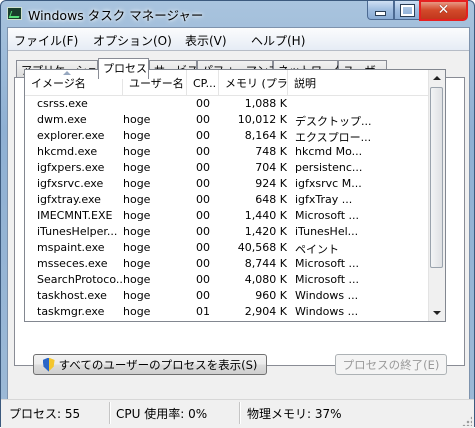 This screenshot has width=475, height=428. Describe the element at coordinates (81, 321) in the screenshot. I see `process-name-cell: VCenter.exe` at that location.